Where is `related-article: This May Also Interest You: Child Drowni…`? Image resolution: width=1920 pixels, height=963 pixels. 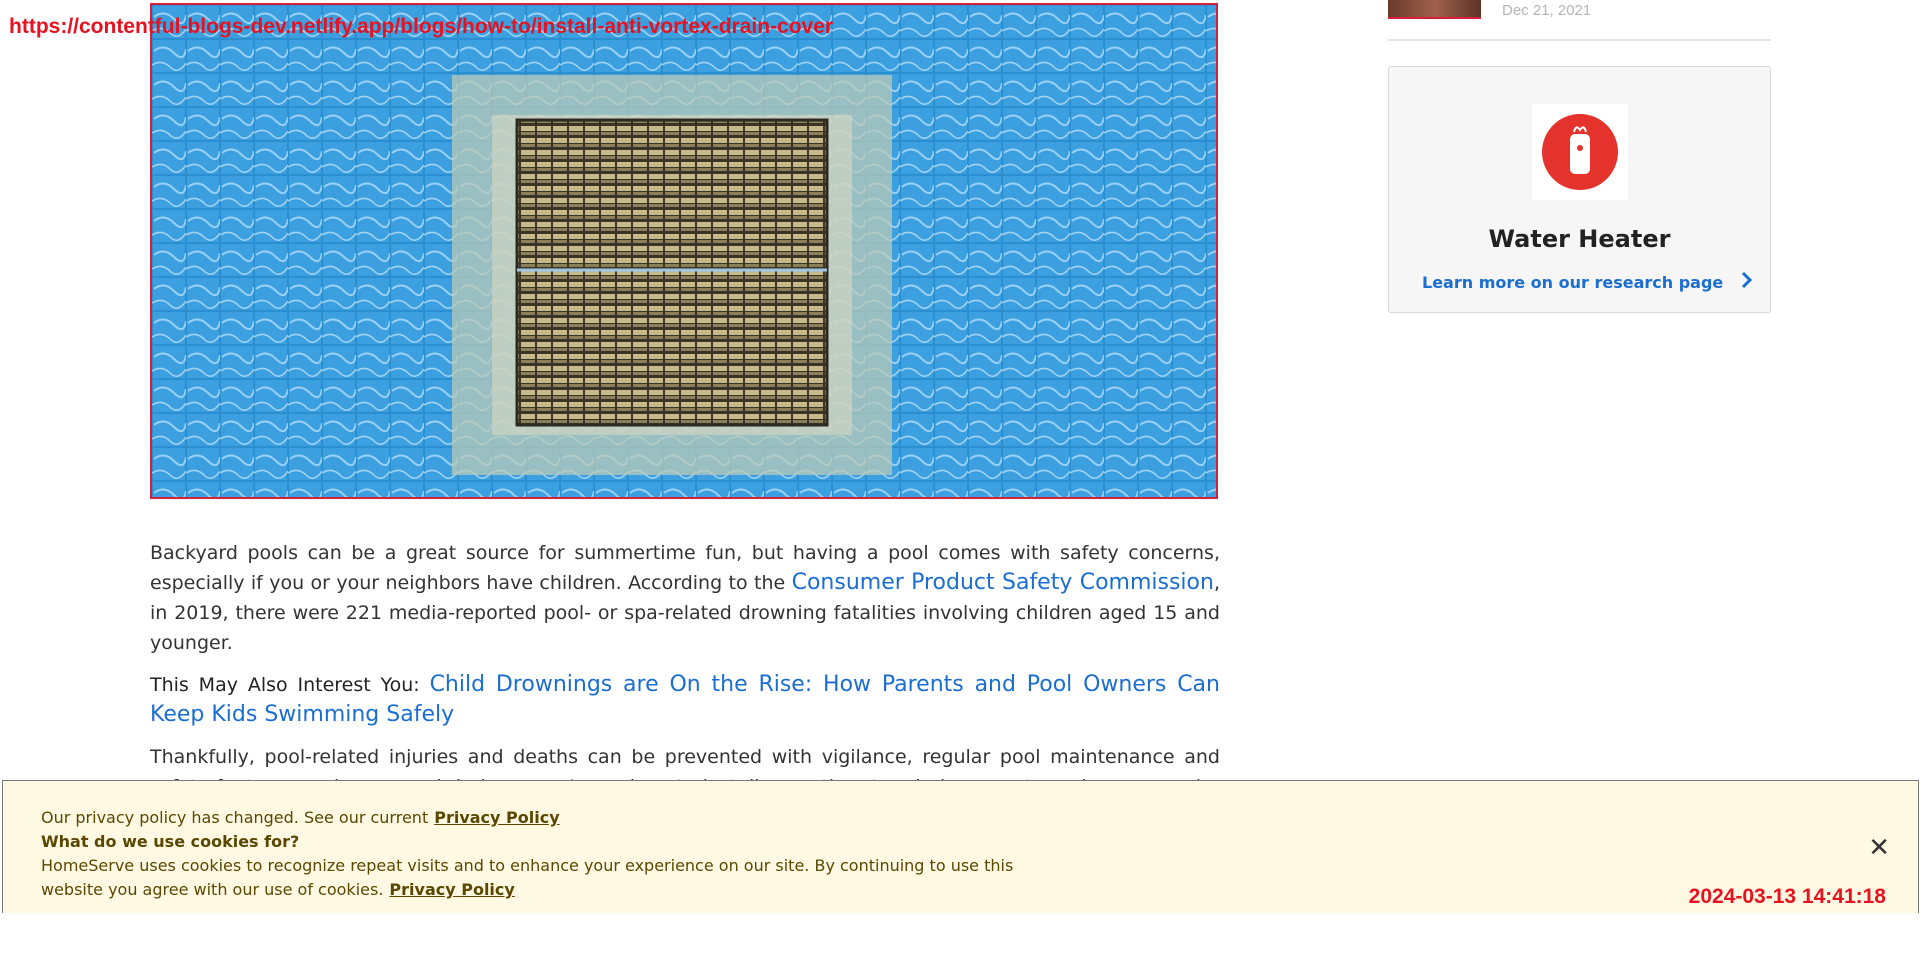 related-article: This May Also Interest You: Child Drowni… is located at coordinates (685, 700).